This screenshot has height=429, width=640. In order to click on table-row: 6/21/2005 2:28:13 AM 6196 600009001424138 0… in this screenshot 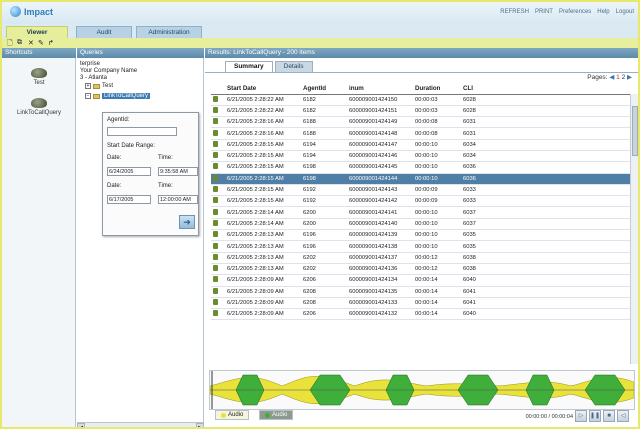, I will do `click(421, 246)`.